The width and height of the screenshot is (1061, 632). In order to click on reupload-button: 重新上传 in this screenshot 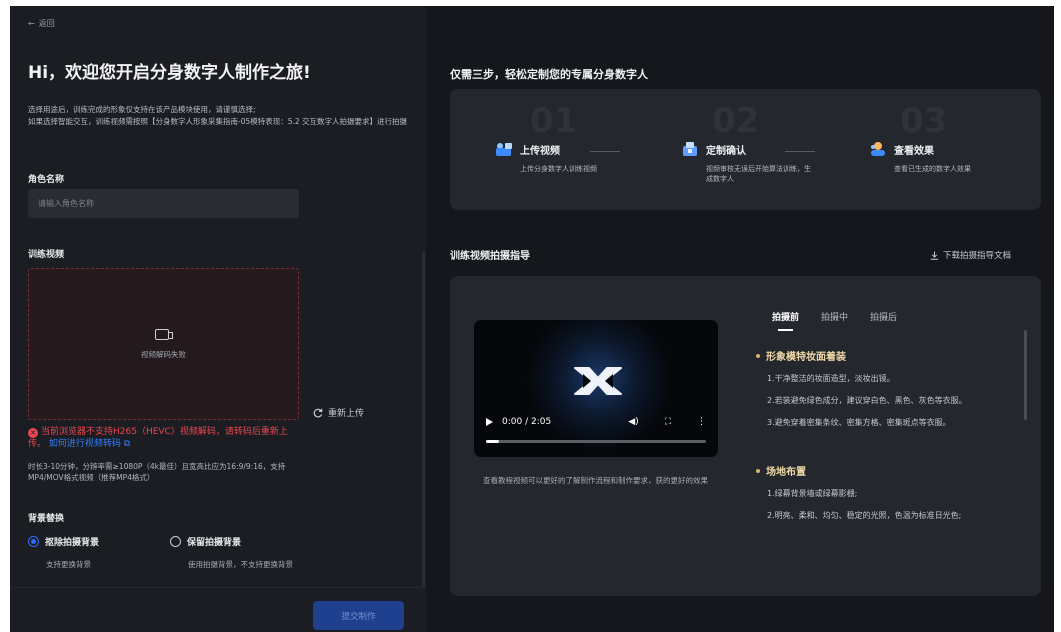, I will do `click(338, 412)`.